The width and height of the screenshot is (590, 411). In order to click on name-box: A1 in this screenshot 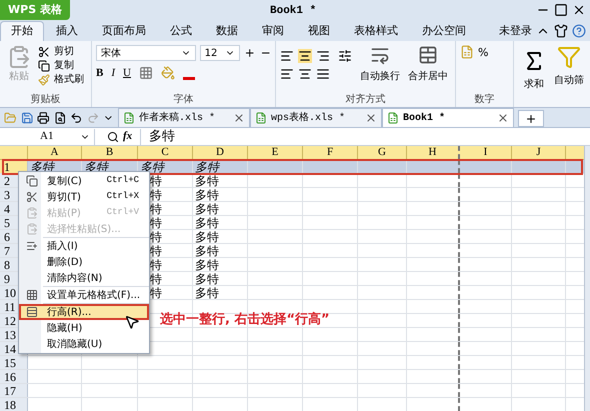, I will do `click(47, 136)`.